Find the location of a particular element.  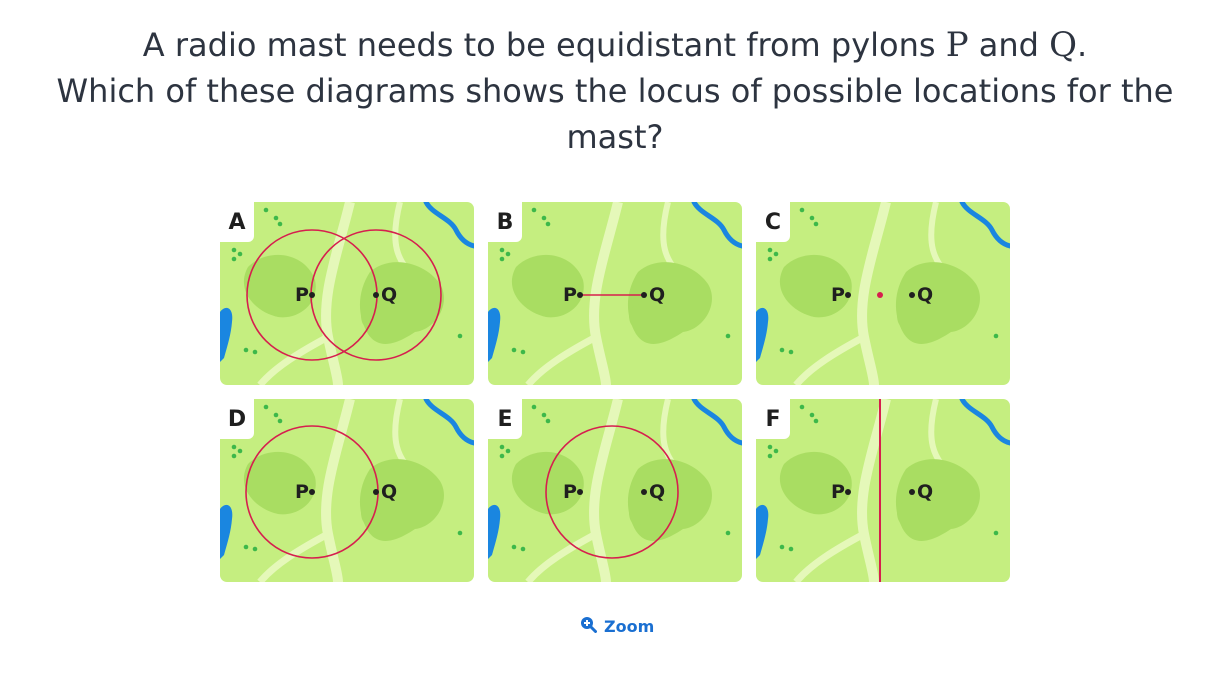

option-letter-badge: F is located at coordinates (773, 419).